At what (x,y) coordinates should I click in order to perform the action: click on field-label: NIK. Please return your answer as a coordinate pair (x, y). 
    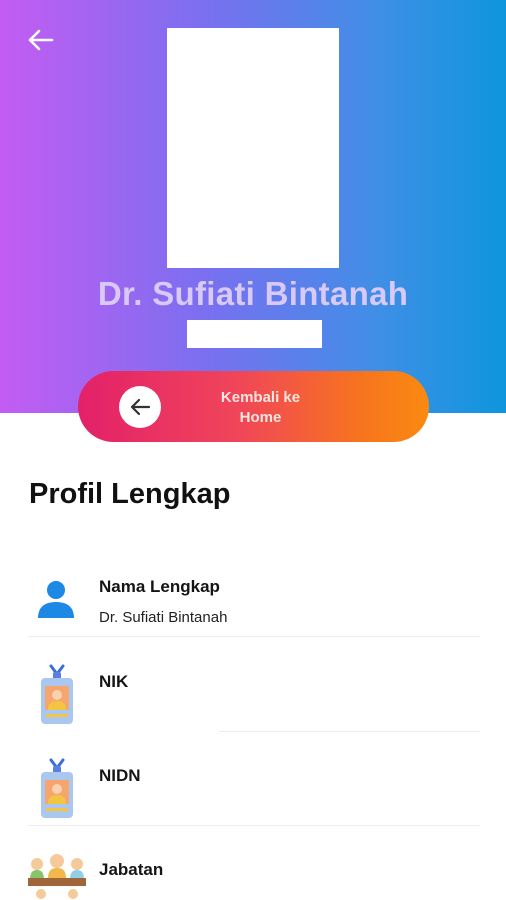
    Looking at the image, I should click on (114, 681).